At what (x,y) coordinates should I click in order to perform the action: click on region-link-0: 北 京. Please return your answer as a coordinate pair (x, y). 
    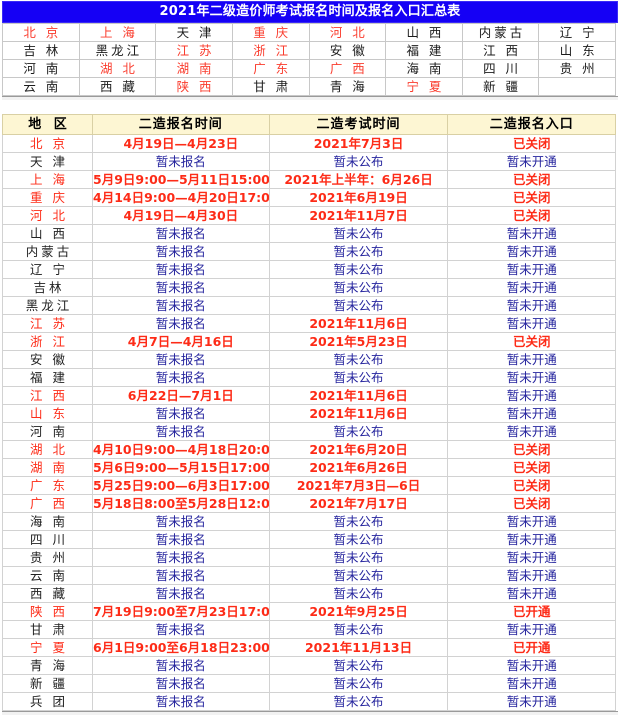
    Looking at the image, I should click on (41, 32).